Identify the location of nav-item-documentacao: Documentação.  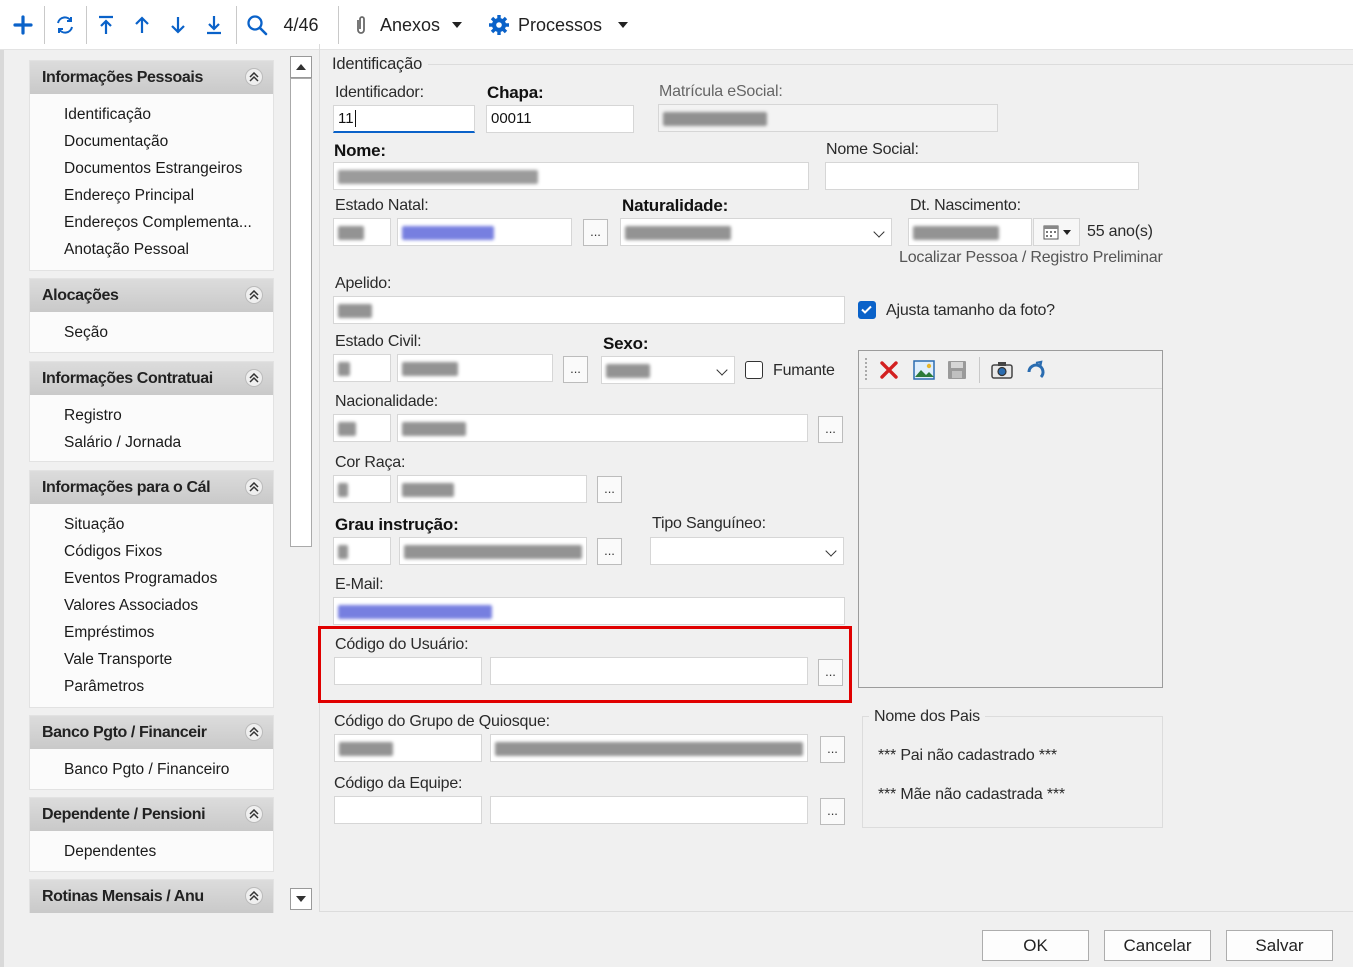
(151, 141).